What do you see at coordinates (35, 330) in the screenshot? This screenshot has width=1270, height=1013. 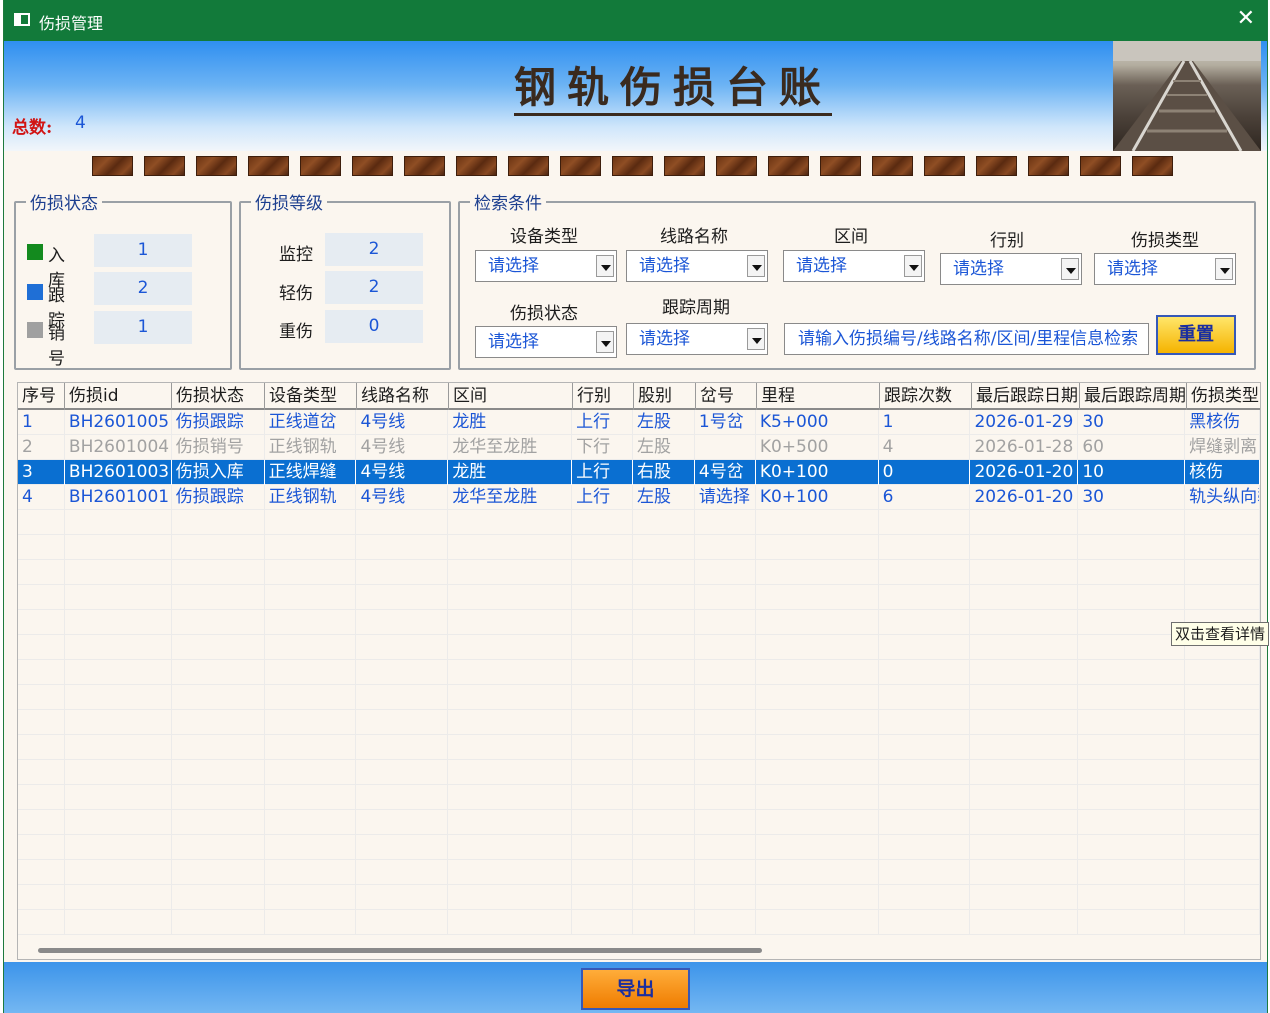 I see `grey-swatch-icon` at bounding box center [35, 330].